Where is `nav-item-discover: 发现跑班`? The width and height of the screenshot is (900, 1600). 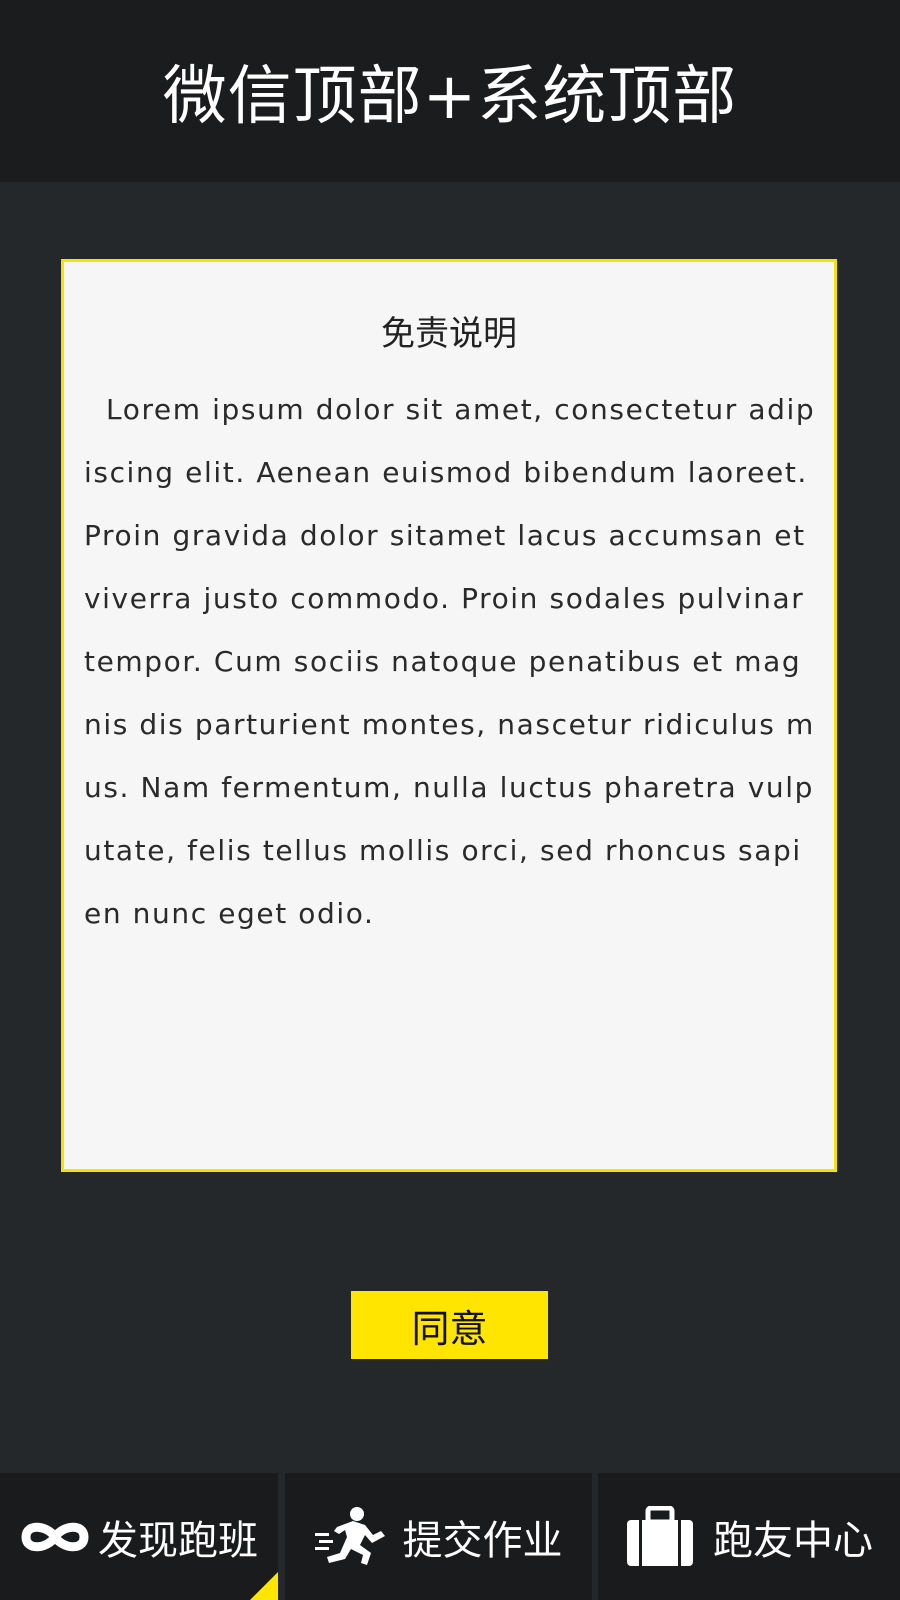 nav-item-discover: 发现跑班 is located at coordinates (139, 1536).